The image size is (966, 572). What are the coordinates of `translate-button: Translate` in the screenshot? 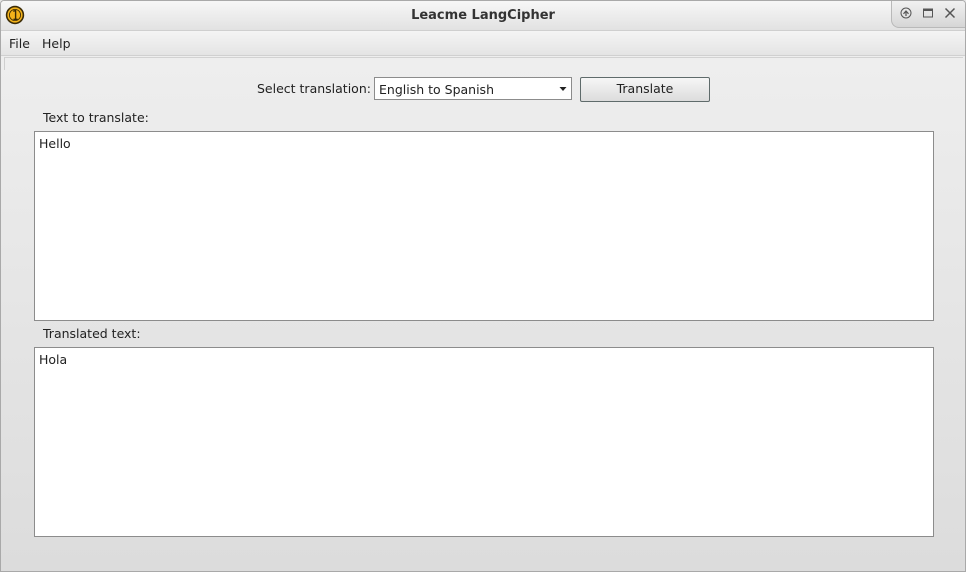 It's located at (645, 89).